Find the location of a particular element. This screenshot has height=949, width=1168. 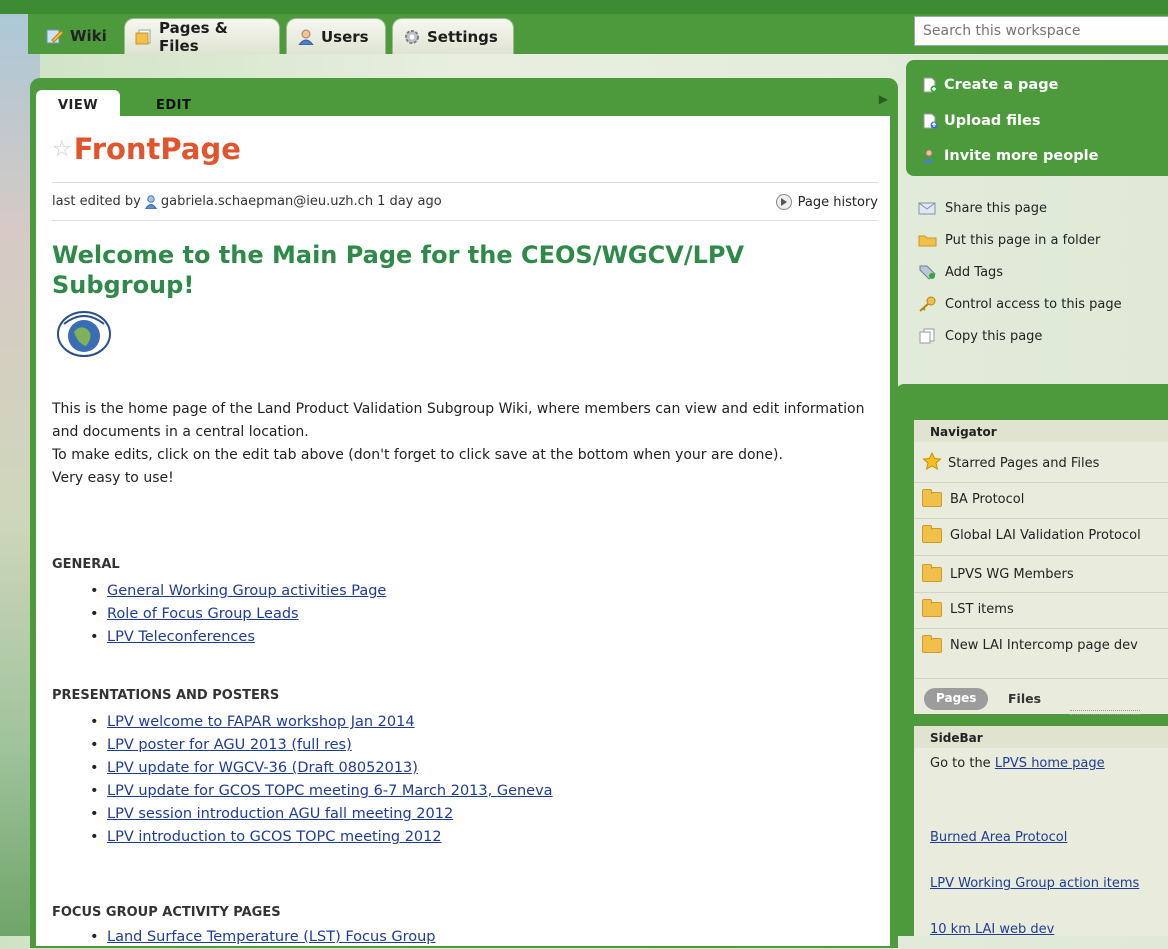

tool-label: Put this page in a folder is located at coordinates (1023, 240).